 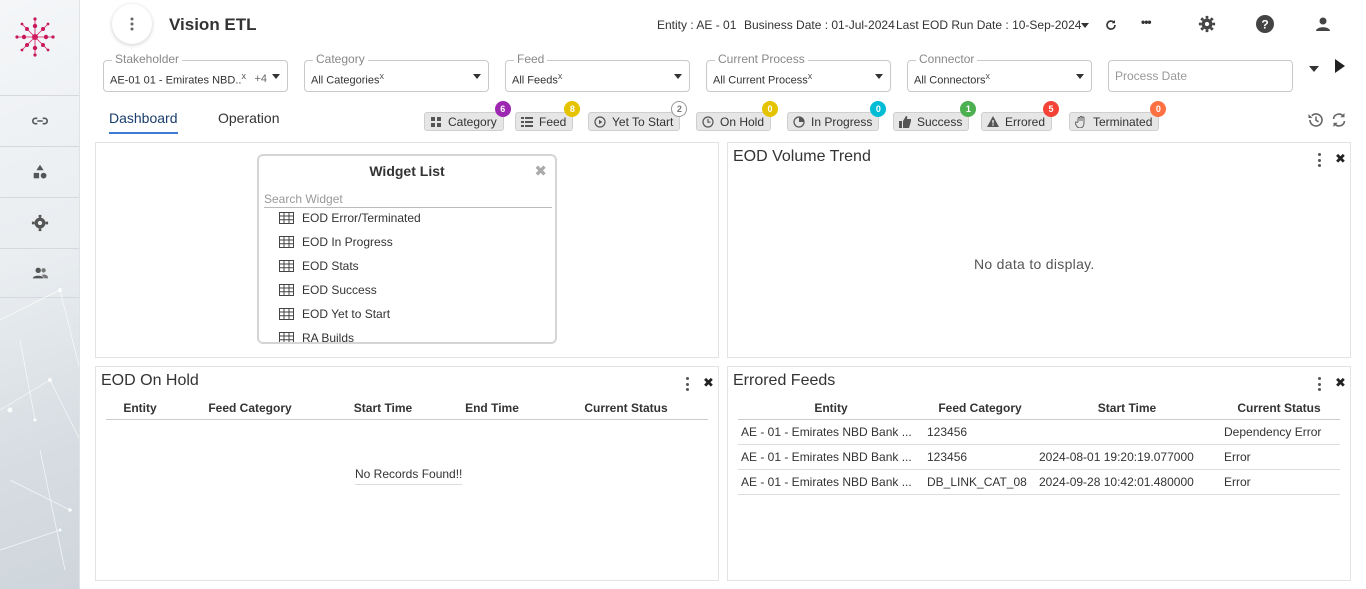 I want to click on nav-shapes-item, so click(x=39, y=171).